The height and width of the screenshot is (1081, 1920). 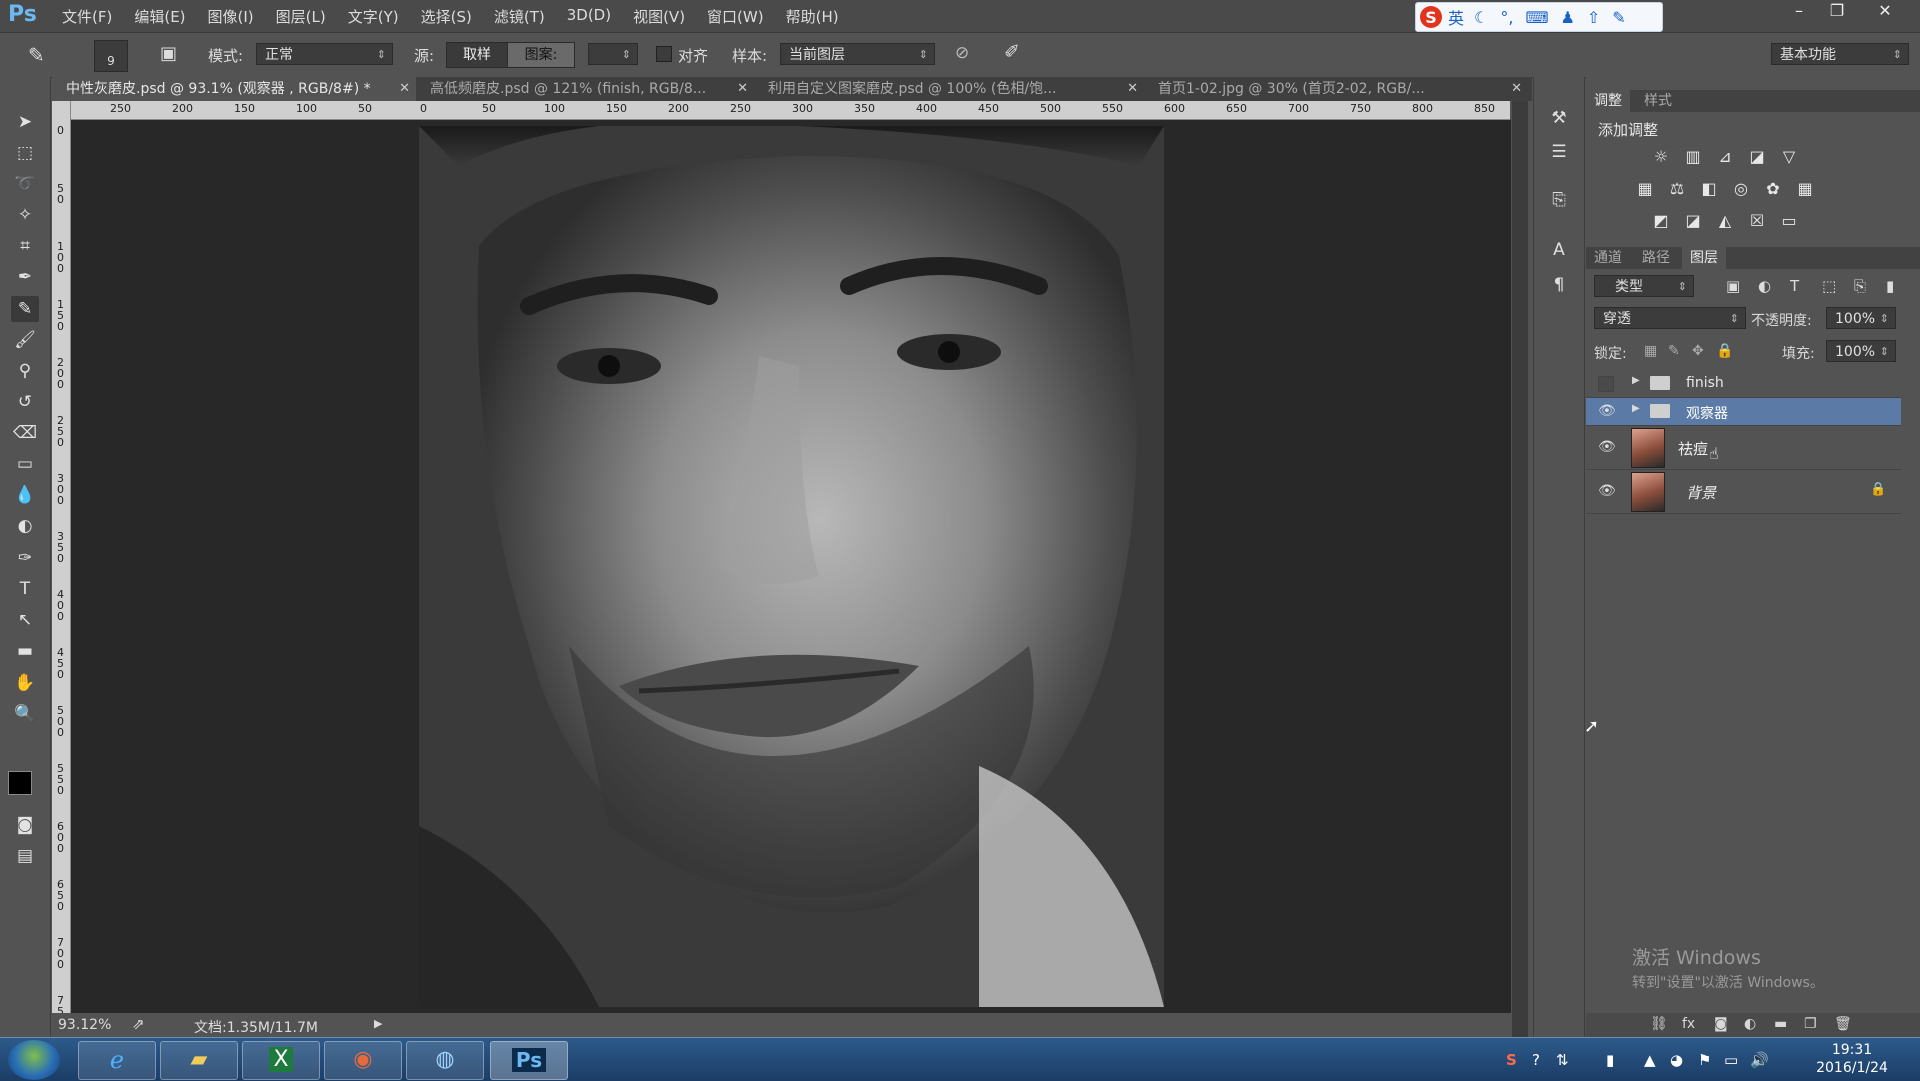 I want to click on menu-3d: 3D(D), so click(x=589, y=16).